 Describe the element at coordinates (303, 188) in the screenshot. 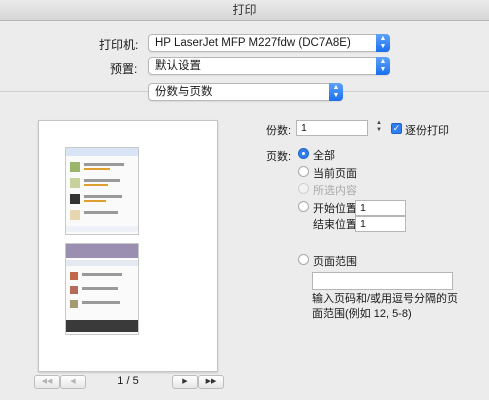

I see `pages-selection-radio` at that location.